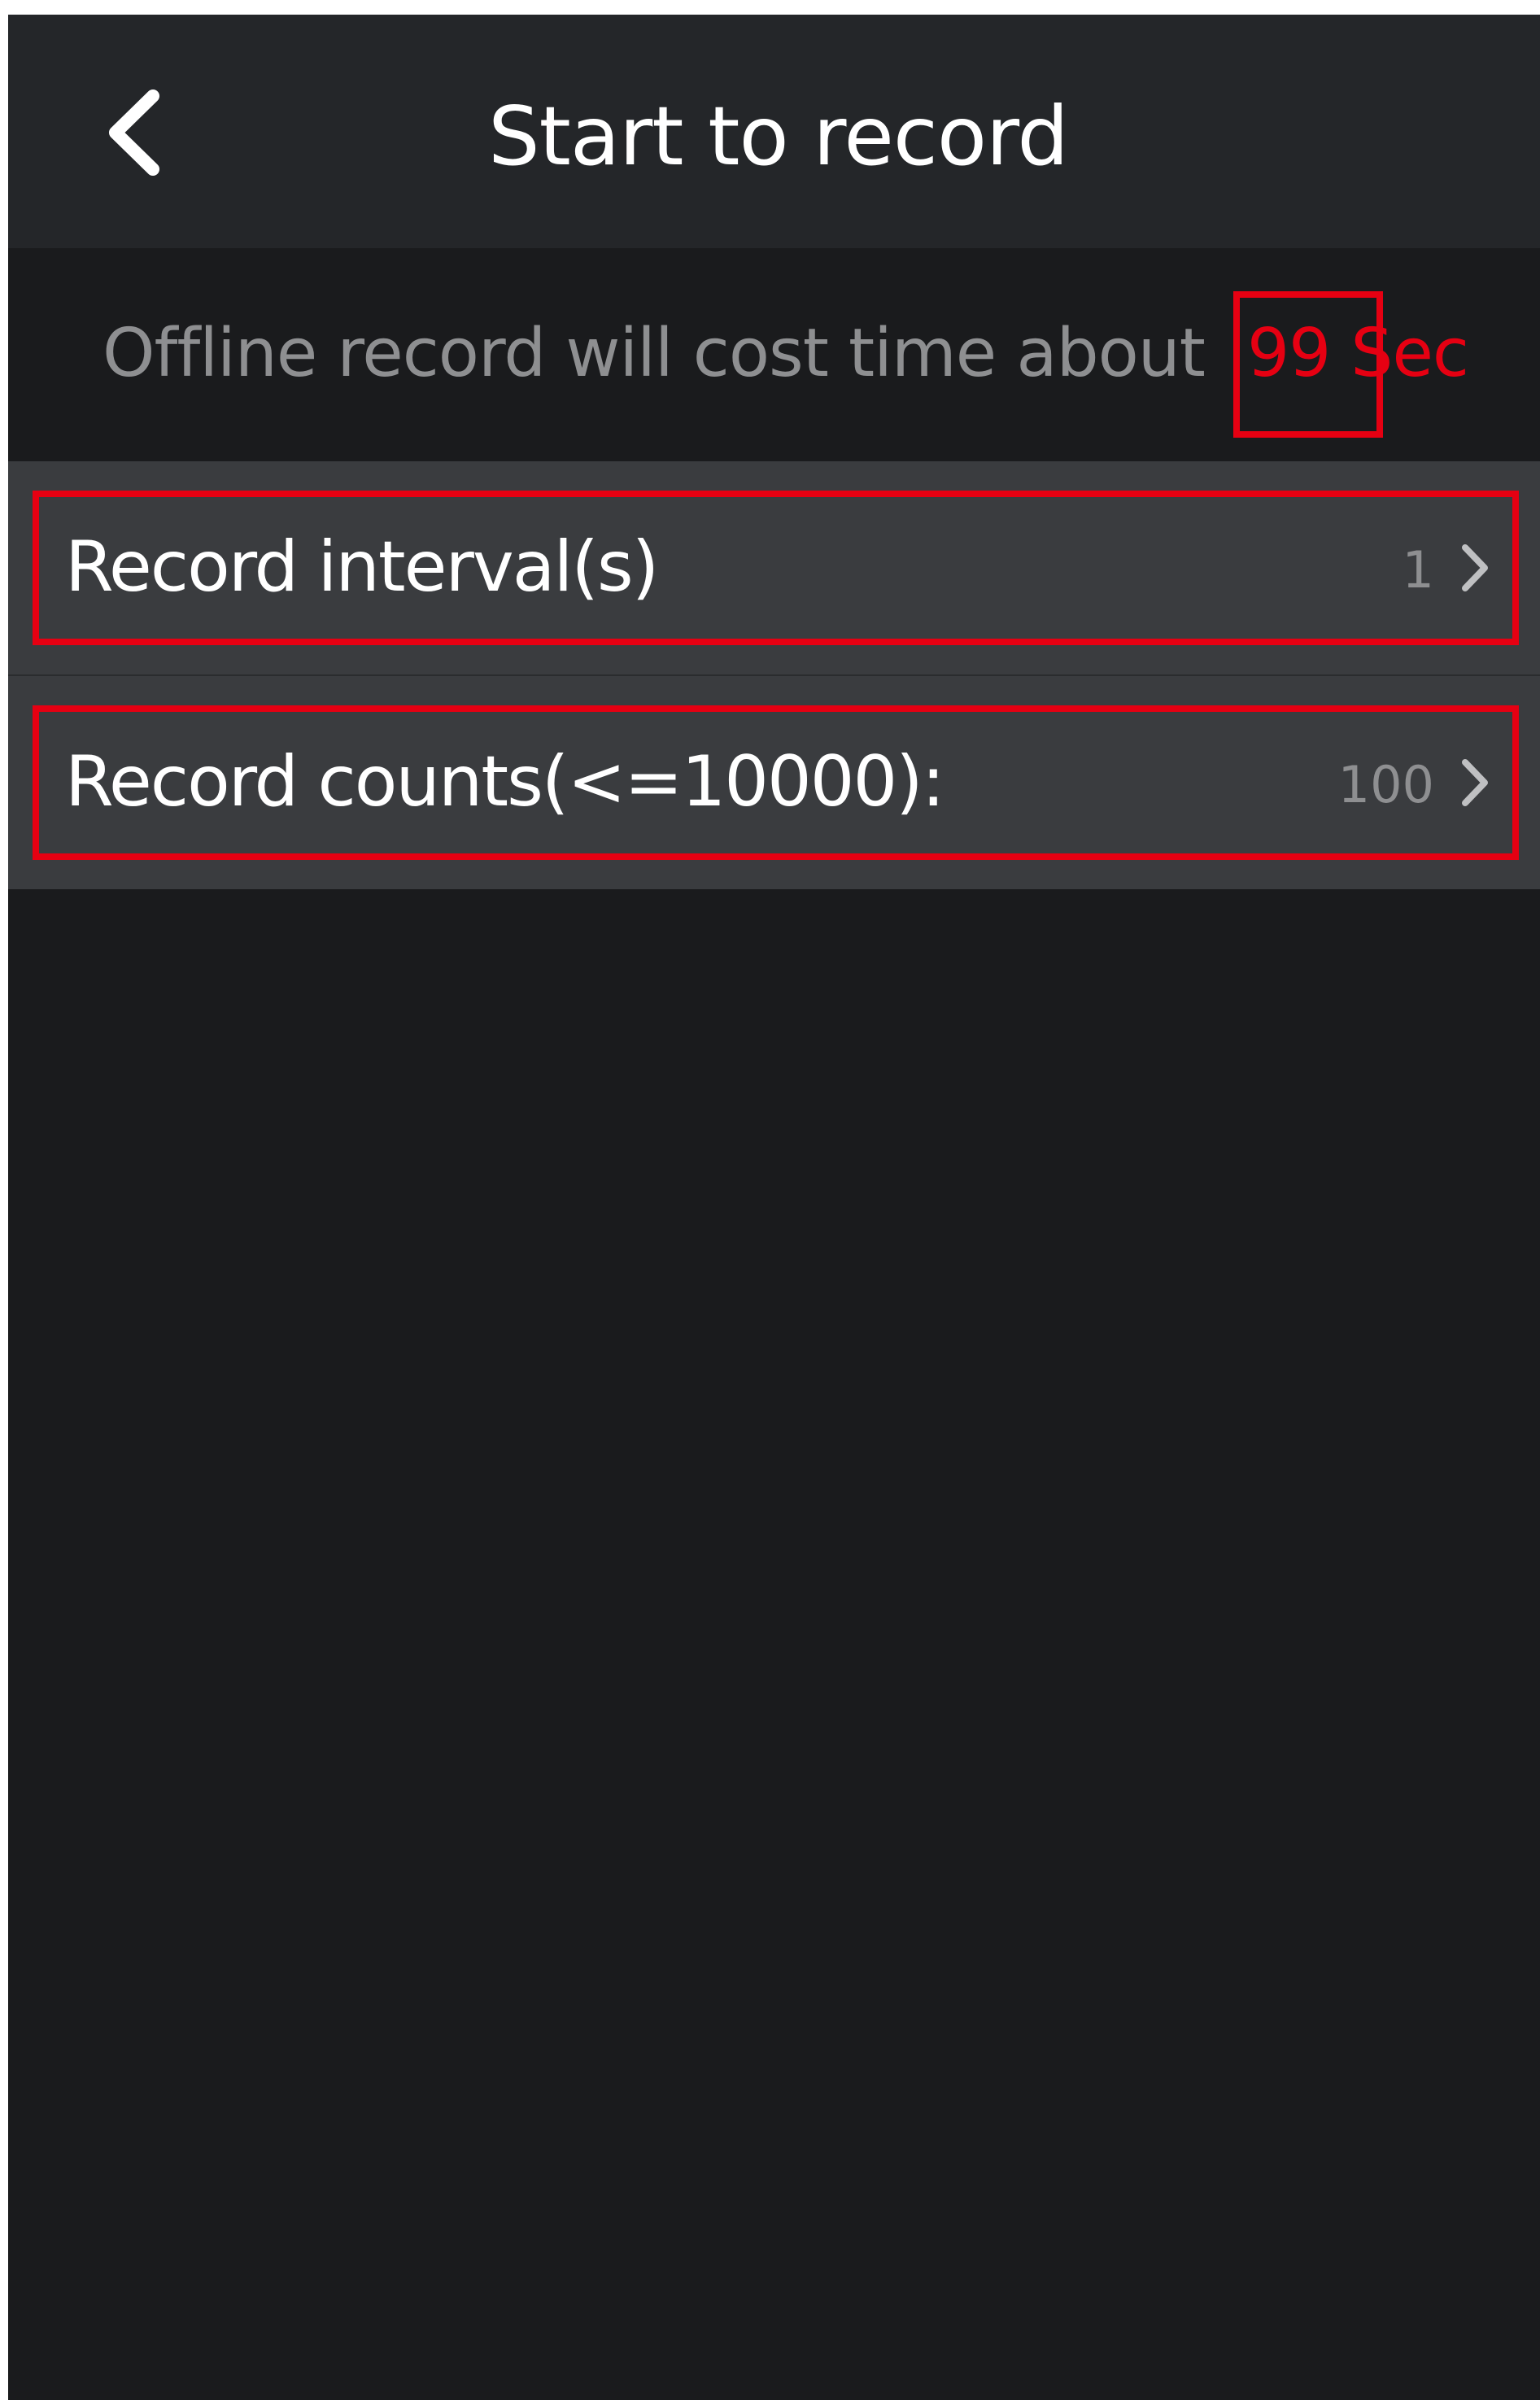 The height and width of the screenshot is (2400, 1540). What do you see at coordinates (1358, 354) in the screenshot?
I see `estimate-value: 99 Sec` at bounding box center [1358, 354].